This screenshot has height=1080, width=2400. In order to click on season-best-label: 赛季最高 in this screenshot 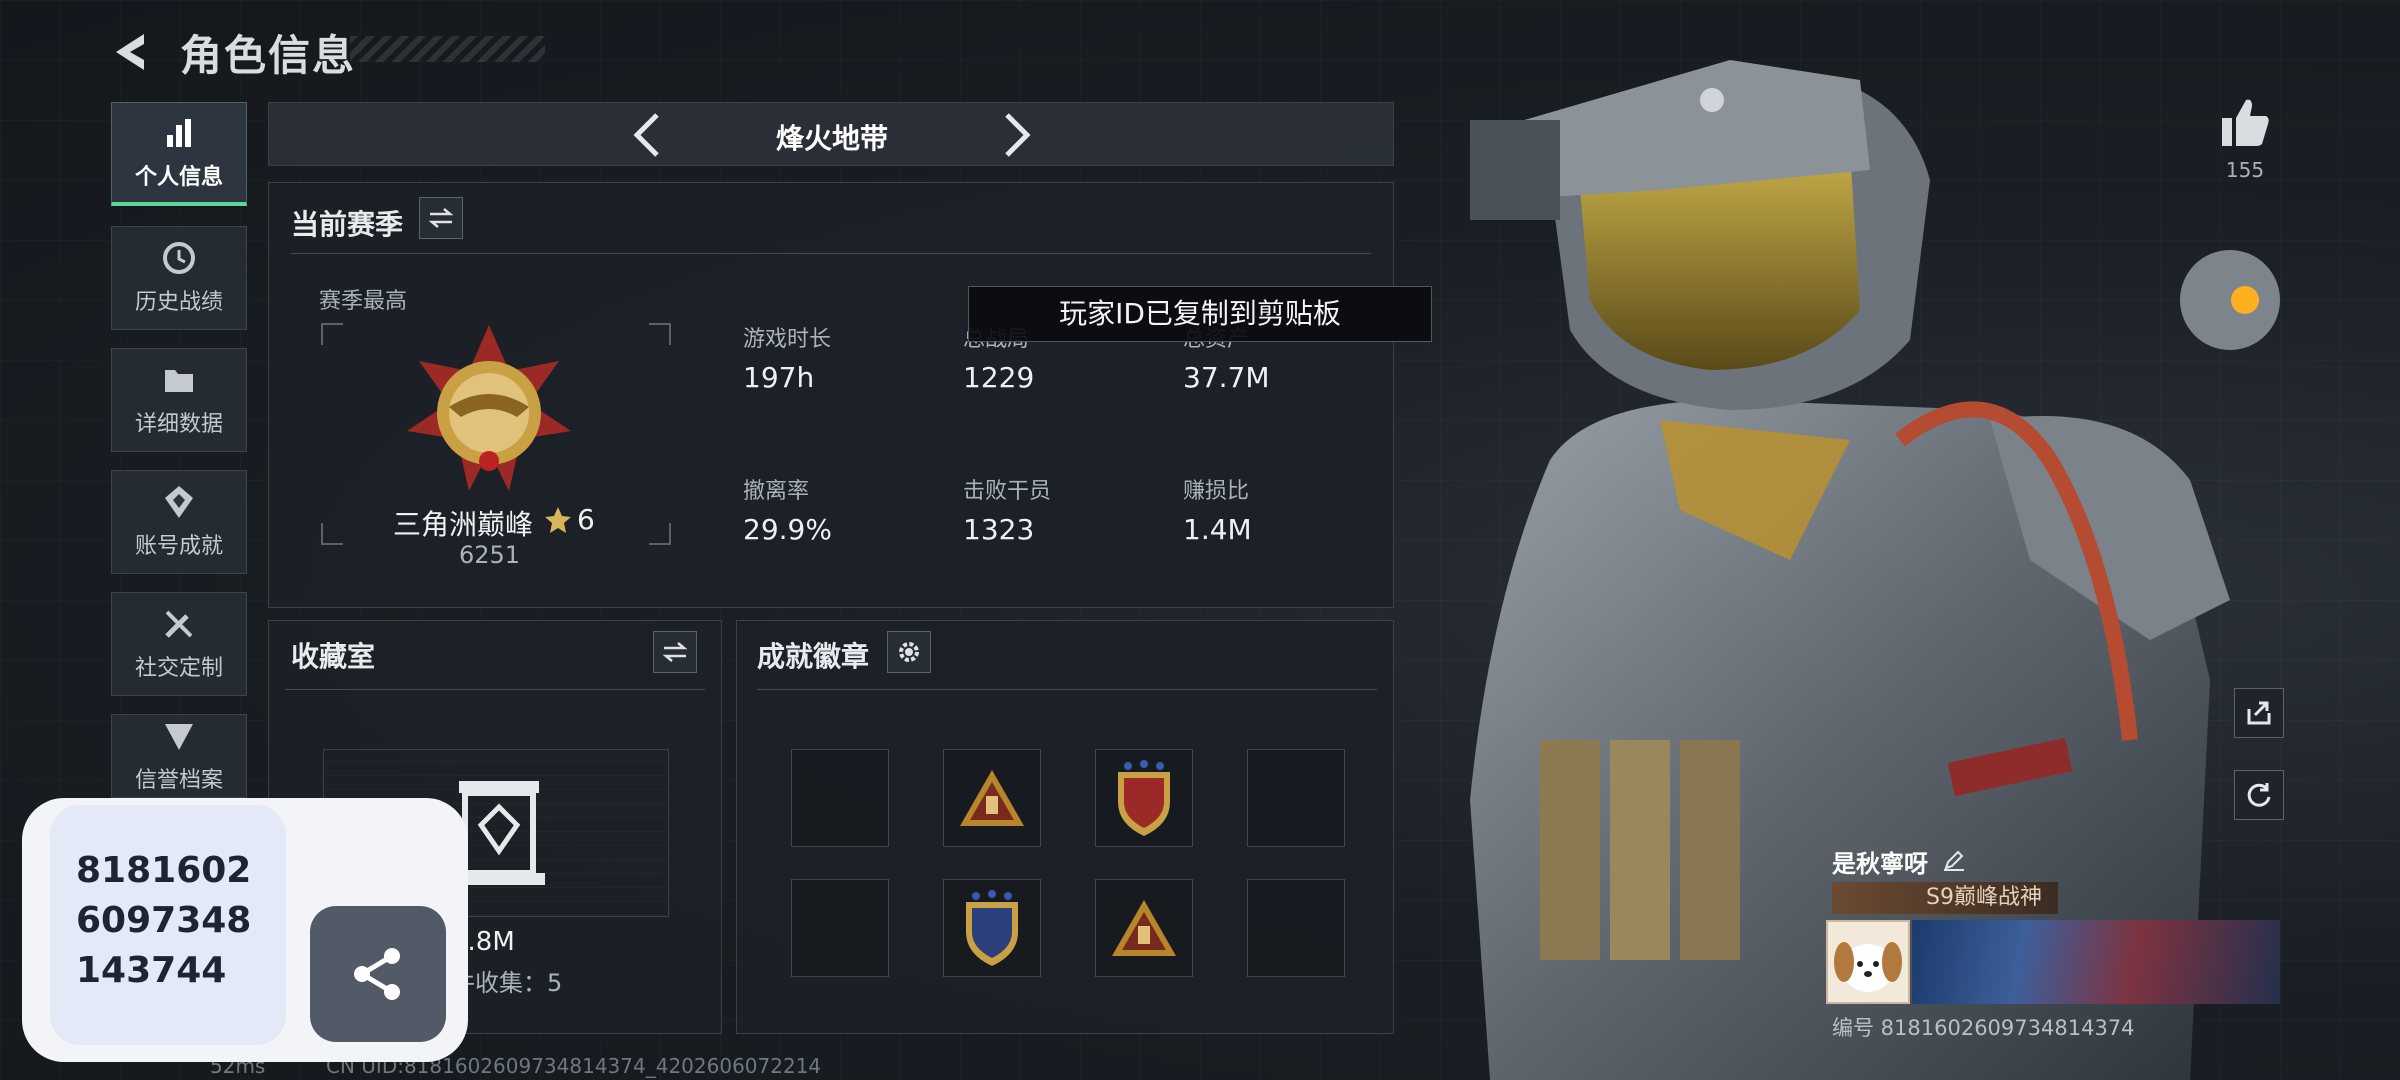, I will do `click(363, 301)`.